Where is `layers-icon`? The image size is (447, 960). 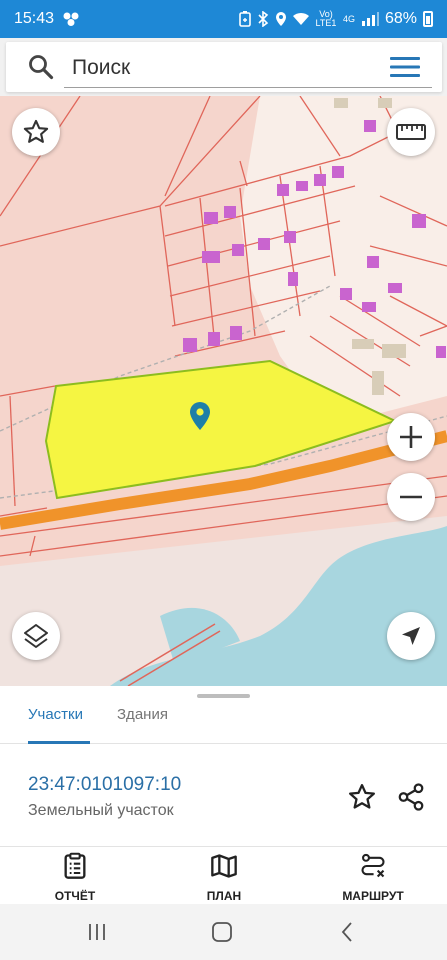 layers-icon is located at coordinates (36, 636).